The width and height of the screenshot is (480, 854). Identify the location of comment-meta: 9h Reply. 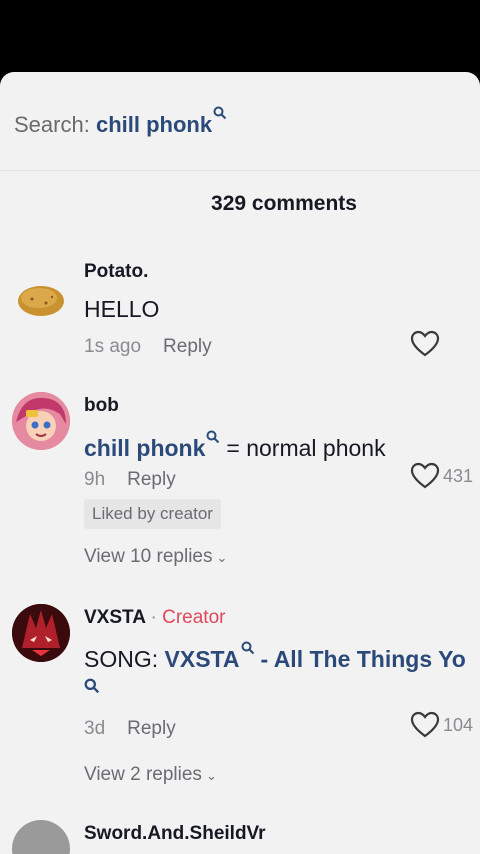
(130, 480).